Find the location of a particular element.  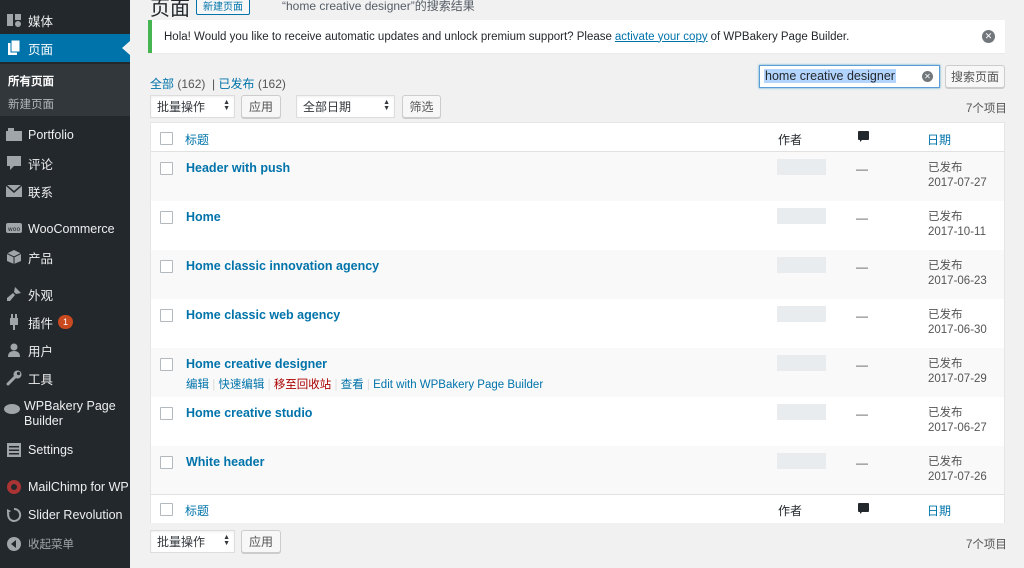

menu-appearance: 外观 is located at coordinates (65, 294).